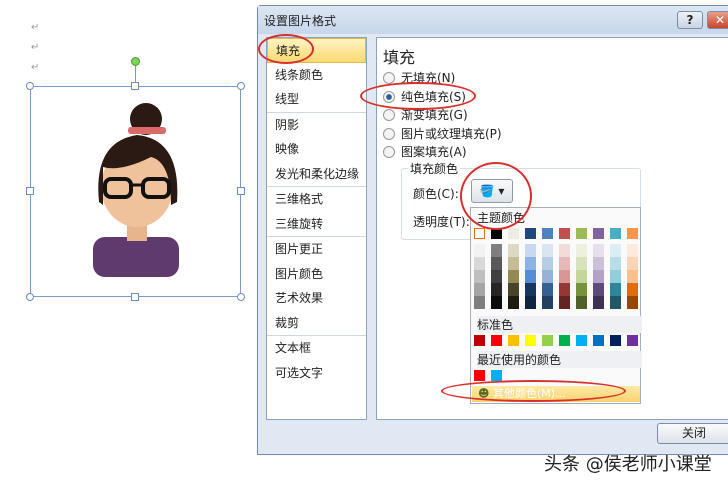  Describe the element at coordinates (316, 323) in the screenshot. I see `sidebar-item: 裁剪` at that location.